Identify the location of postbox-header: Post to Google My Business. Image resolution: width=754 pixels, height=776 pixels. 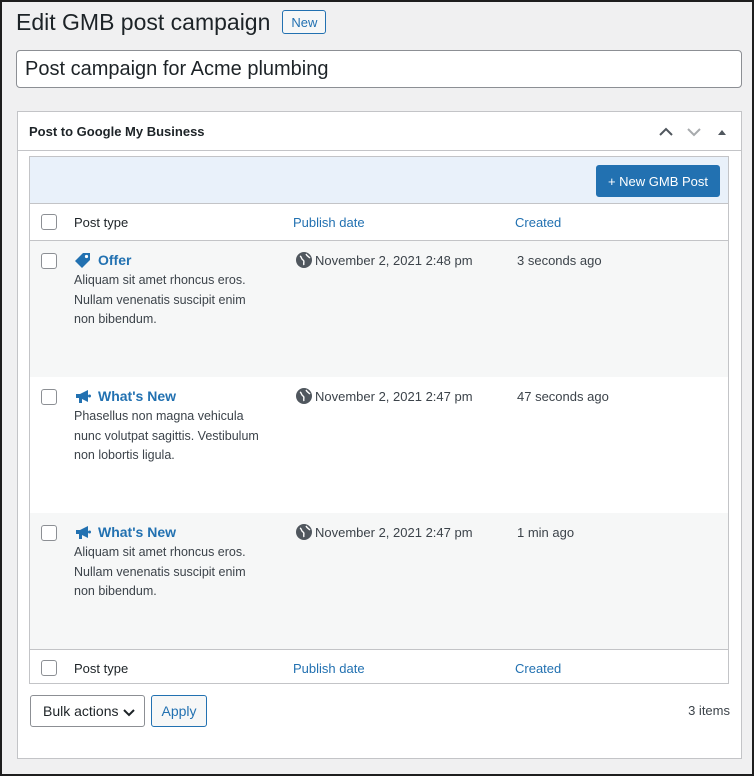
(379, 131).